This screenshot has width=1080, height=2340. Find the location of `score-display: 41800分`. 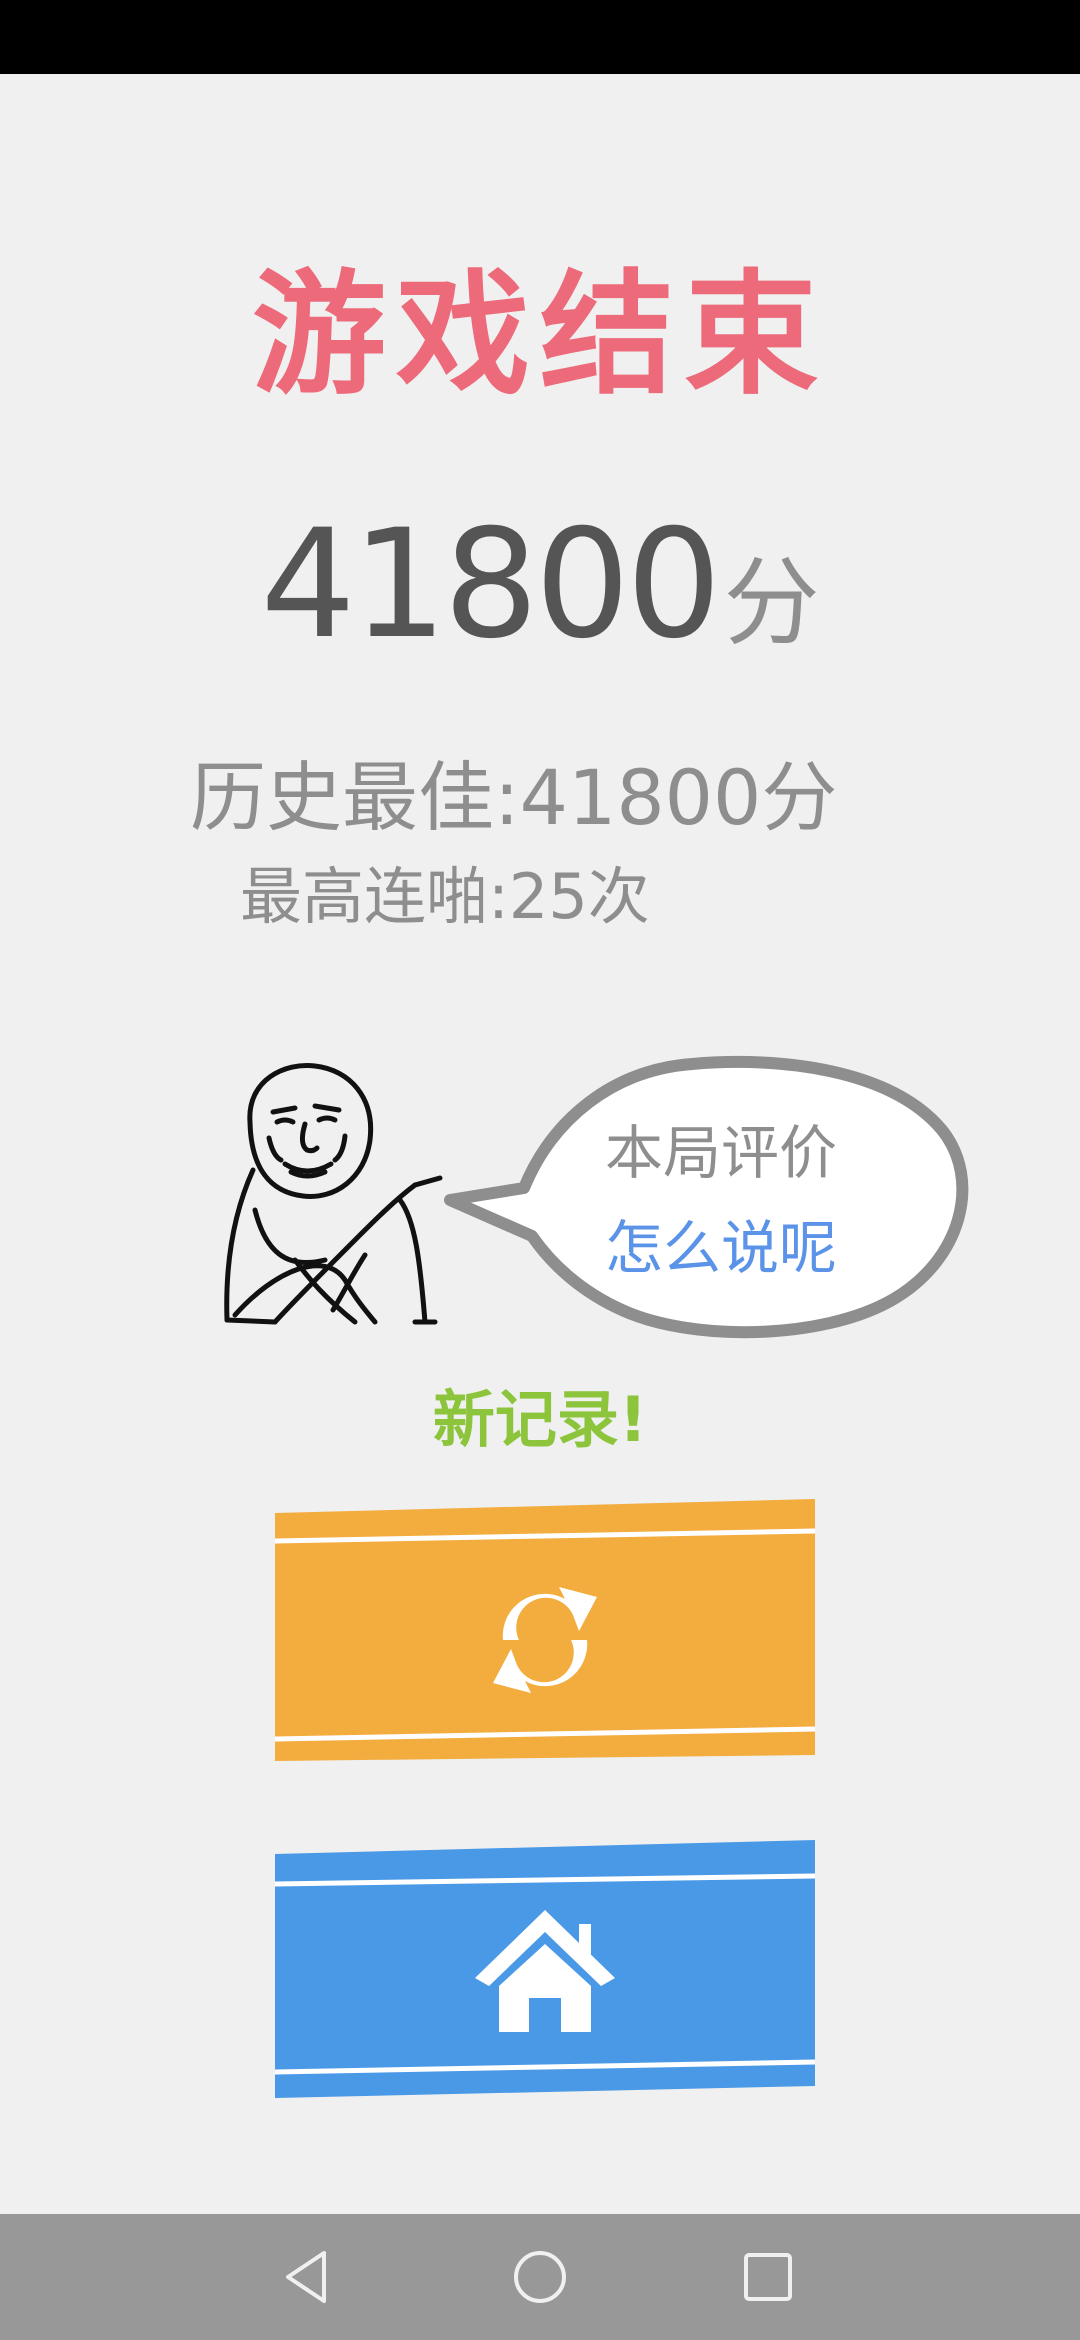

score-display: 41800分 is located at coordinates (540, 608).